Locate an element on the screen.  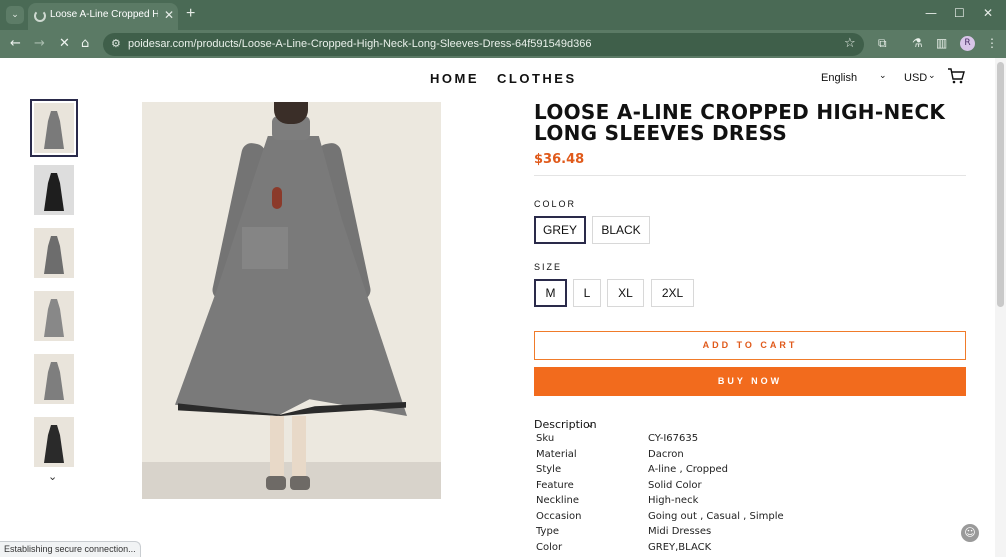
spec-row: Type Midi Dresses is located at coordinates (746, 533).